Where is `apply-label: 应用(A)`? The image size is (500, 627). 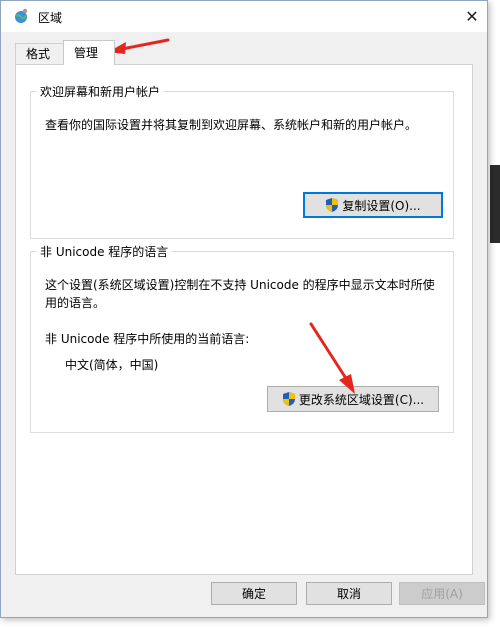 apply-label: 应用(A) is located at coordinates (442, 594).